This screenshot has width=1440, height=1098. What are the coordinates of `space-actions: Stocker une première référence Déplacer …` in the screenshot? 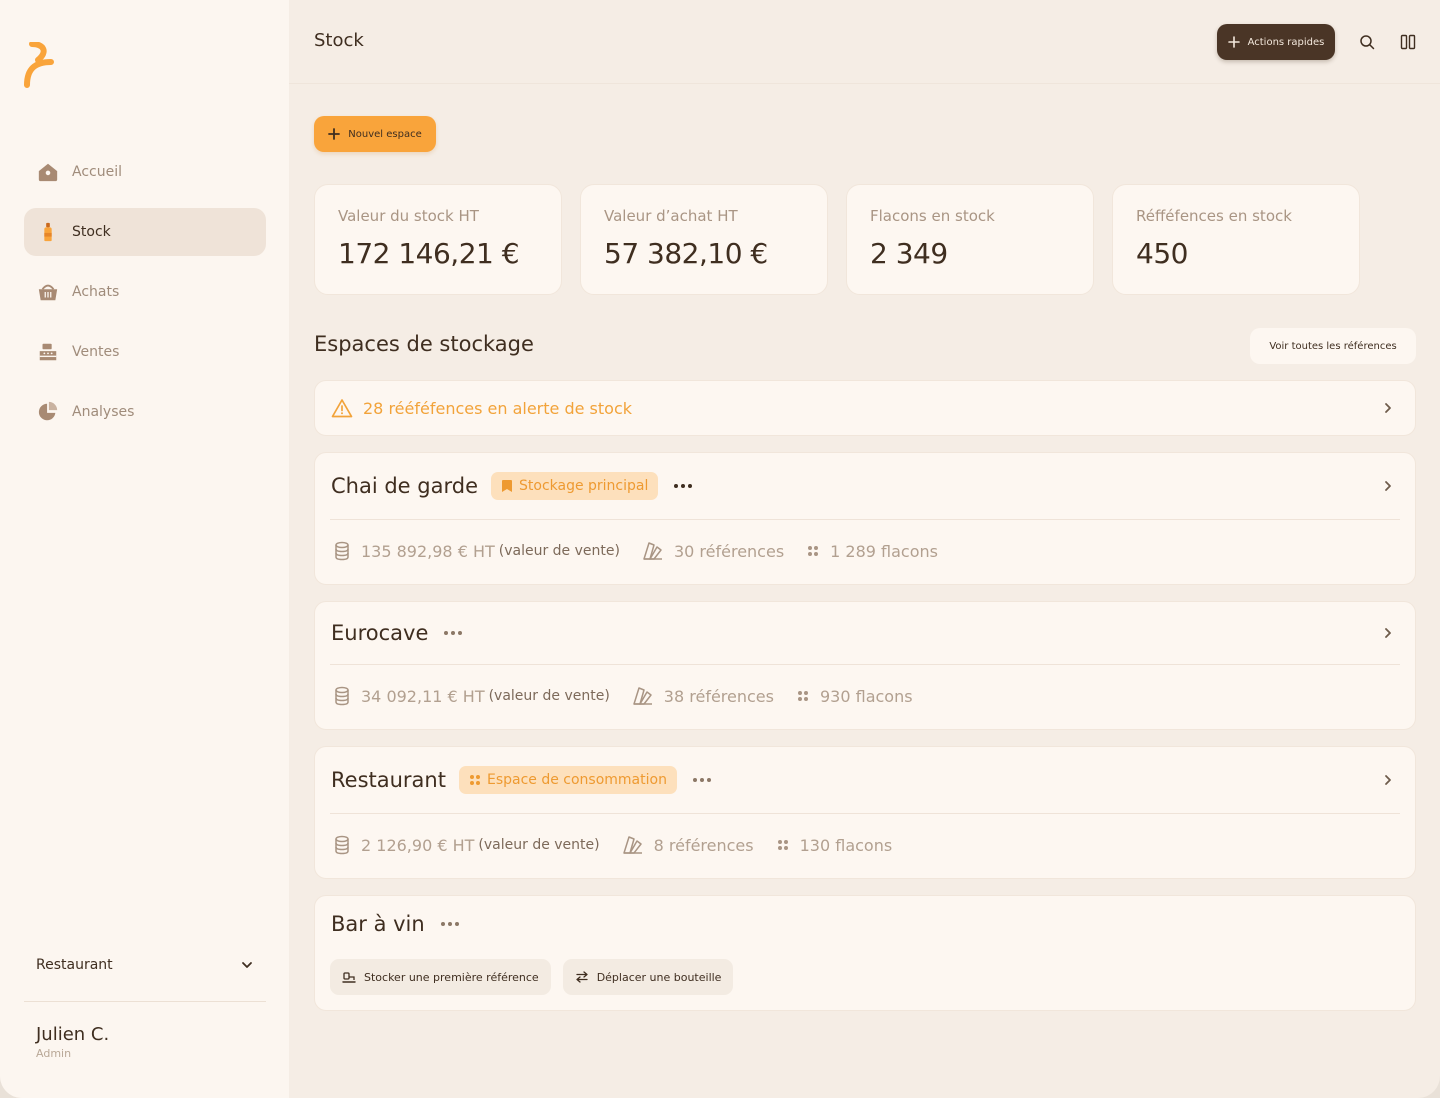 It's located at (865, 977).